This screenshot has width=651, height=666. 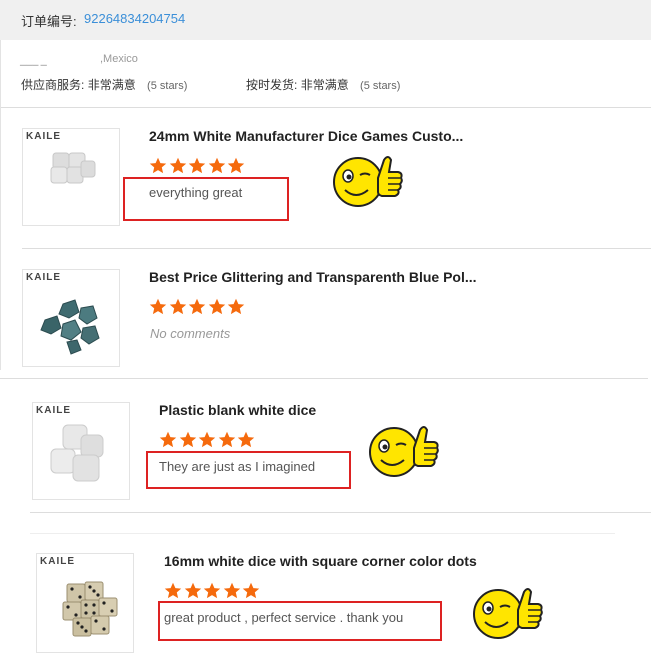 I want to click on shipping-stars: (5 stars), so click(x=380, y=86).